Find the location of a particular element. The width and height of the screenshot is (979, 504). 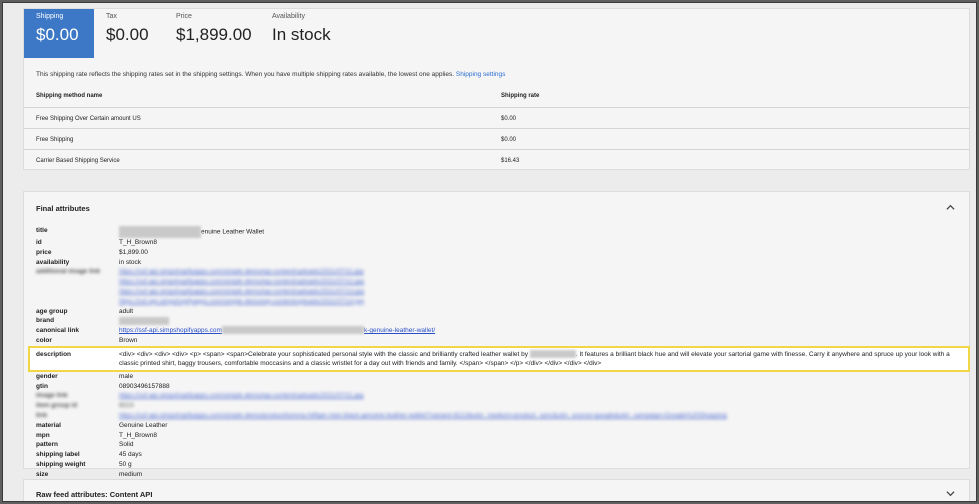

metric-label: Shipping is located at coordinates (50, 16).